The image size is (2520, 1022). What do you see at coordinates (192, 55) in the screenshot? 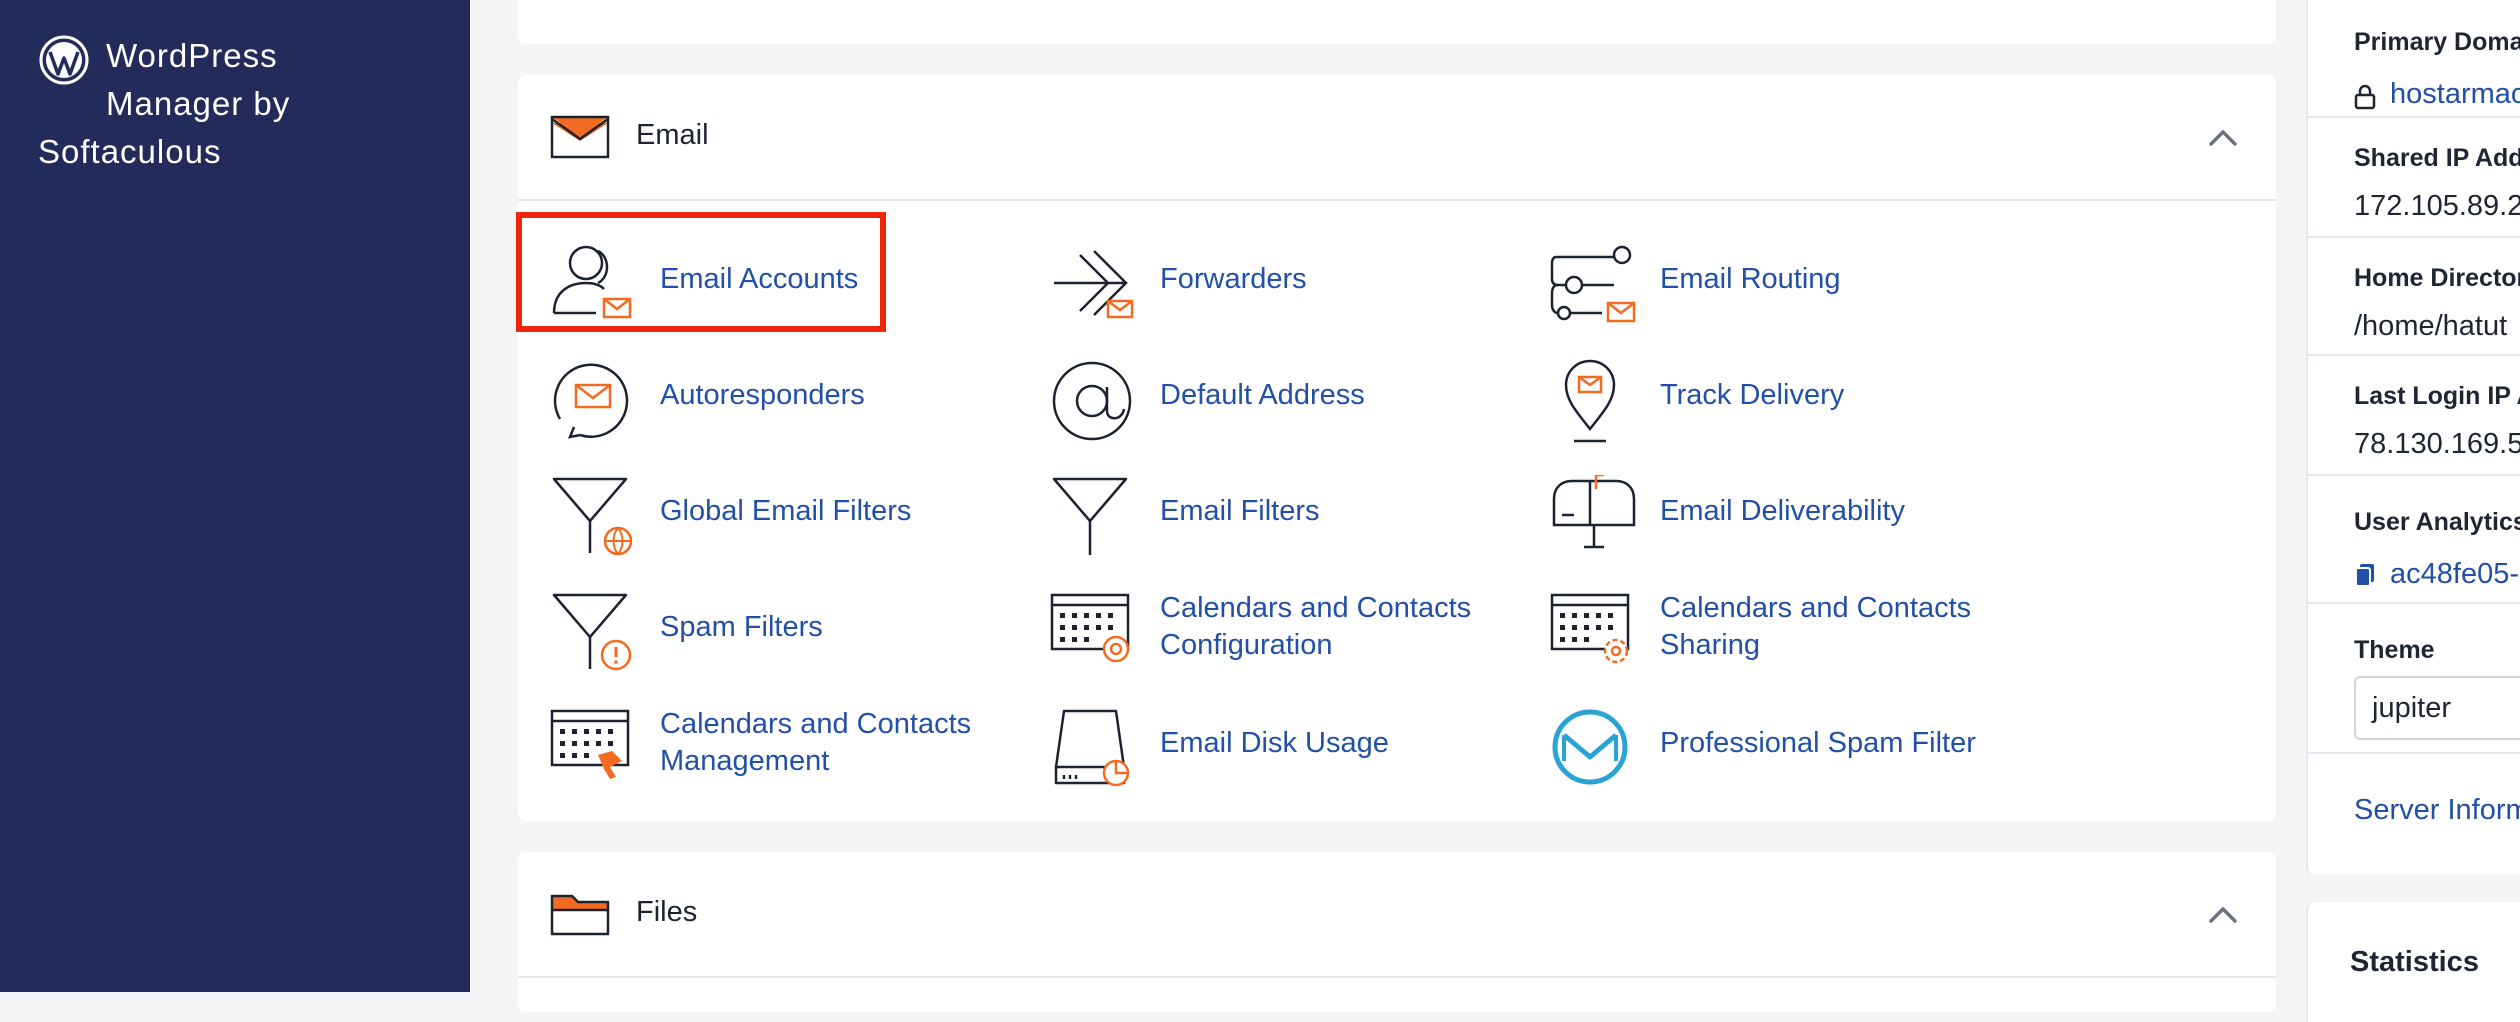
I see `sidebar-item-label-line1: WordPress` at bounding box center [192, 55].